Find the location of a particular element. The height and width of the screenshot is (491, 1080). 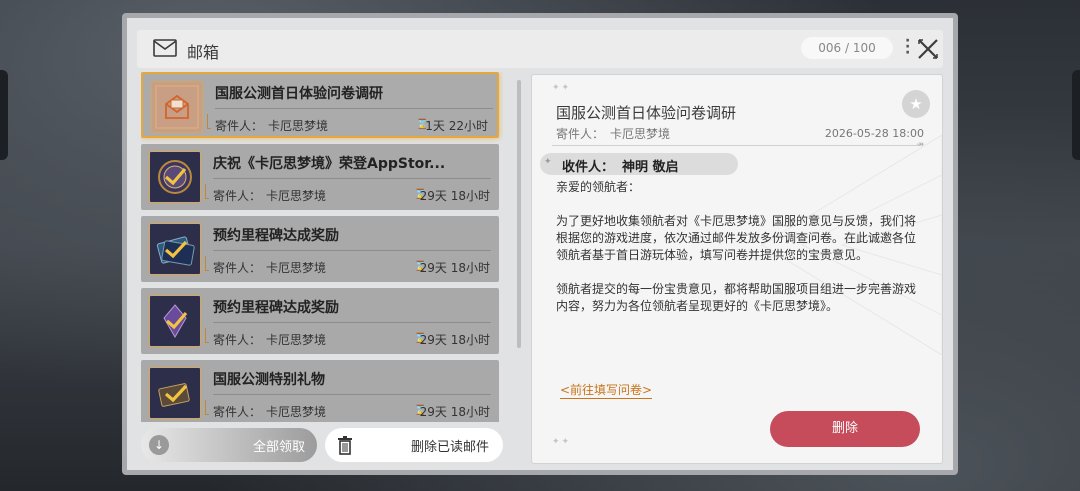

mail-item-title: 国服公测首日体验问卷调研 is located at coordinates (299, 94).